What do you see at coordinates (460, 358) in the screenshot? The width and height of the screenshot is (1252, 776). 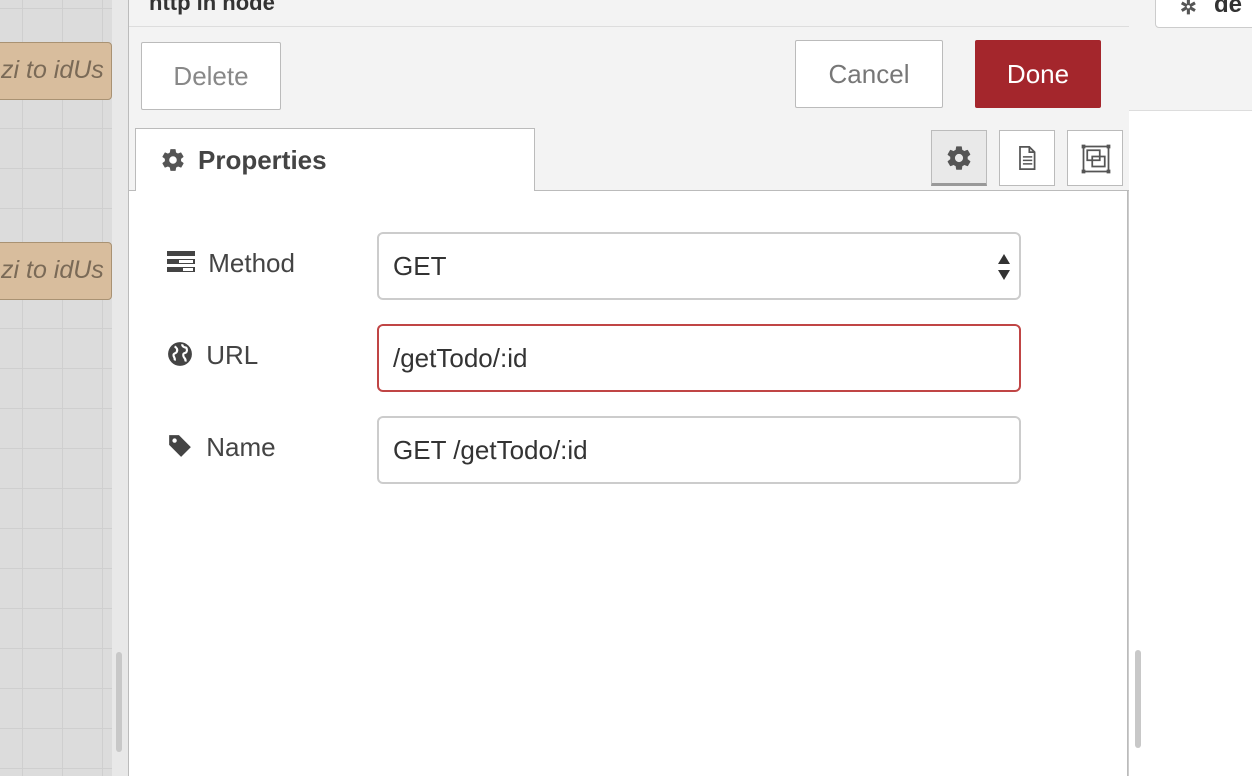 I see `url-input-value: /getTodo/:id` at bounding box center [460, 358].